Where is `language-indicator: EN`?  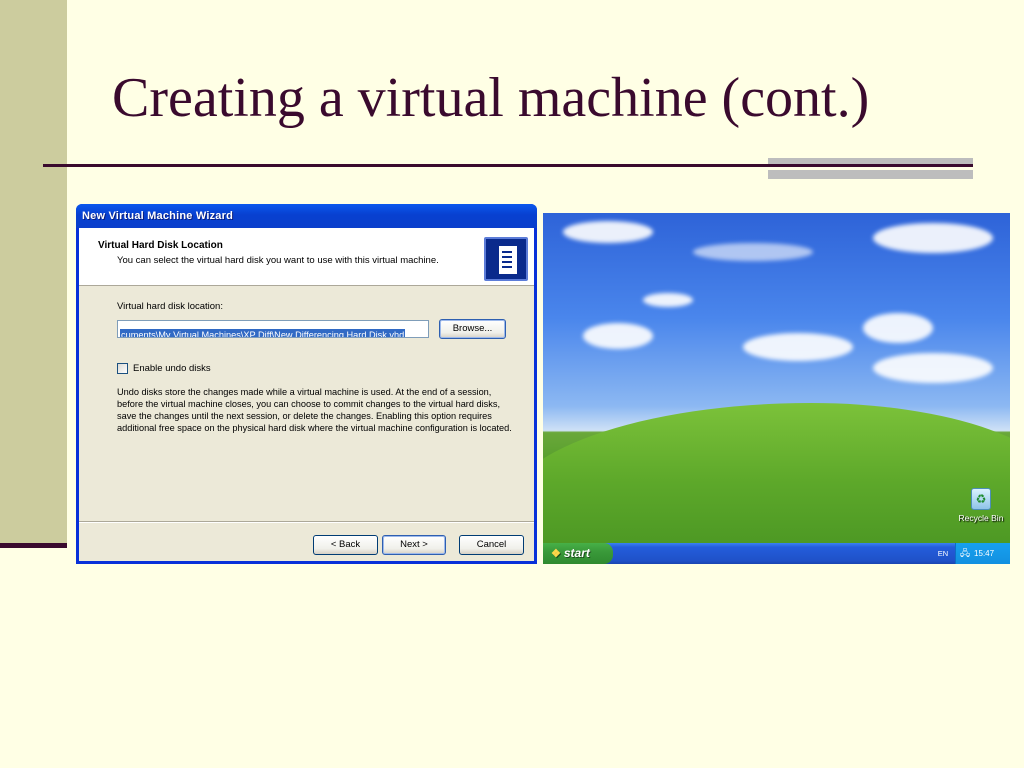
language-indicator: EN is located at coordinates (943, 553).